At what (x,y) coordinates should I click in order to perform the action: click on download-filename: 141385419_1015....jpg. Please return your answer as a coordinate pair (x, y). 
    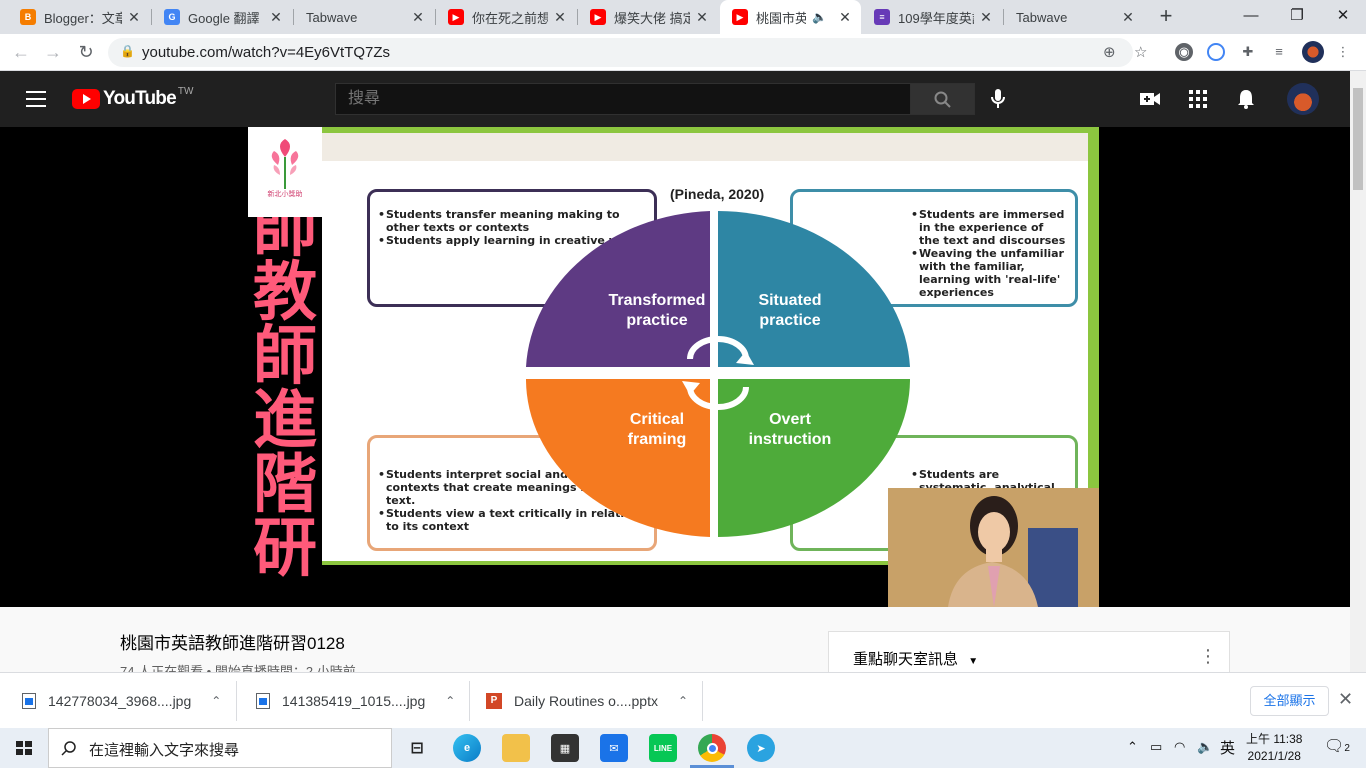
    Looking at the image, I should click on (354, 701).